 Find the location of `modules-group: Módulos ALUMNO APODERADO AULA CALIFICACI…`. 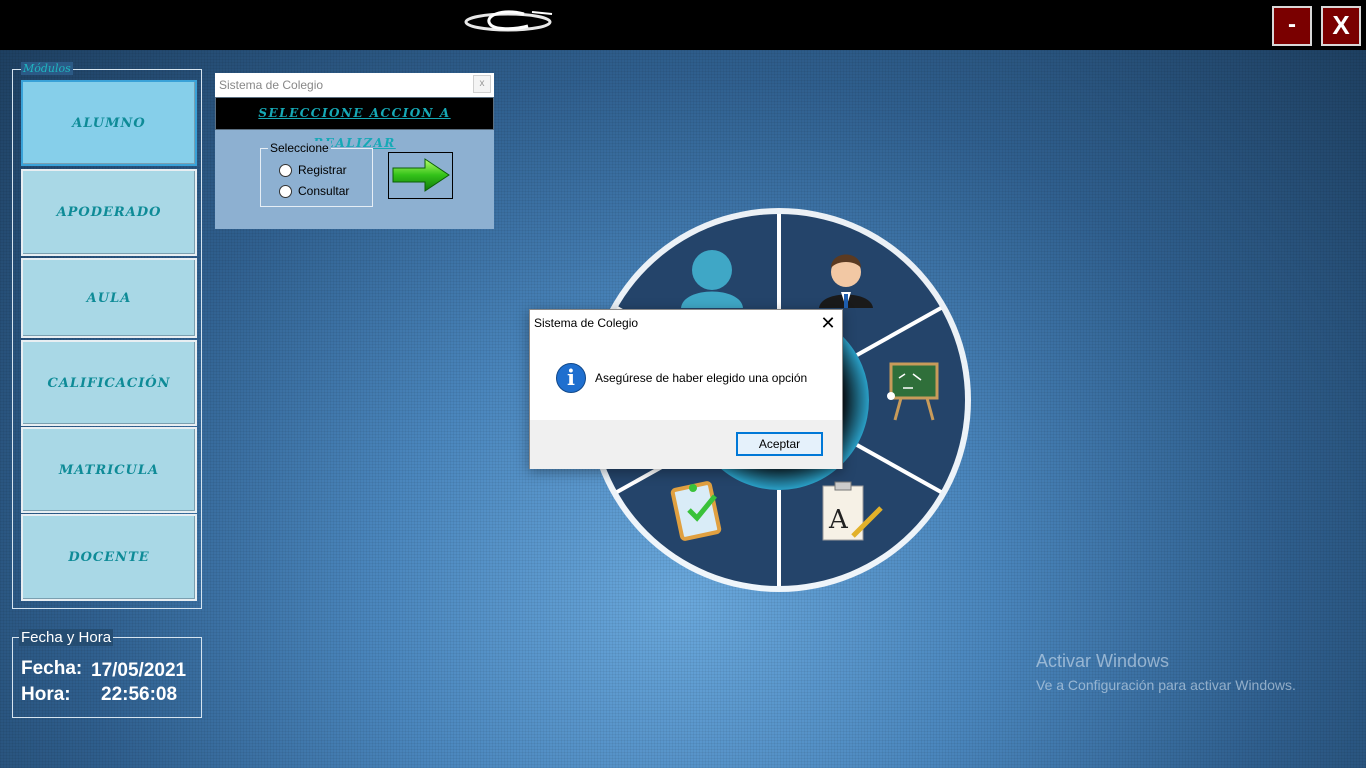

modules-group: Módulos ALUMNO APODERADO AULA CALIFICACI… is located at coordinates (107, 335).